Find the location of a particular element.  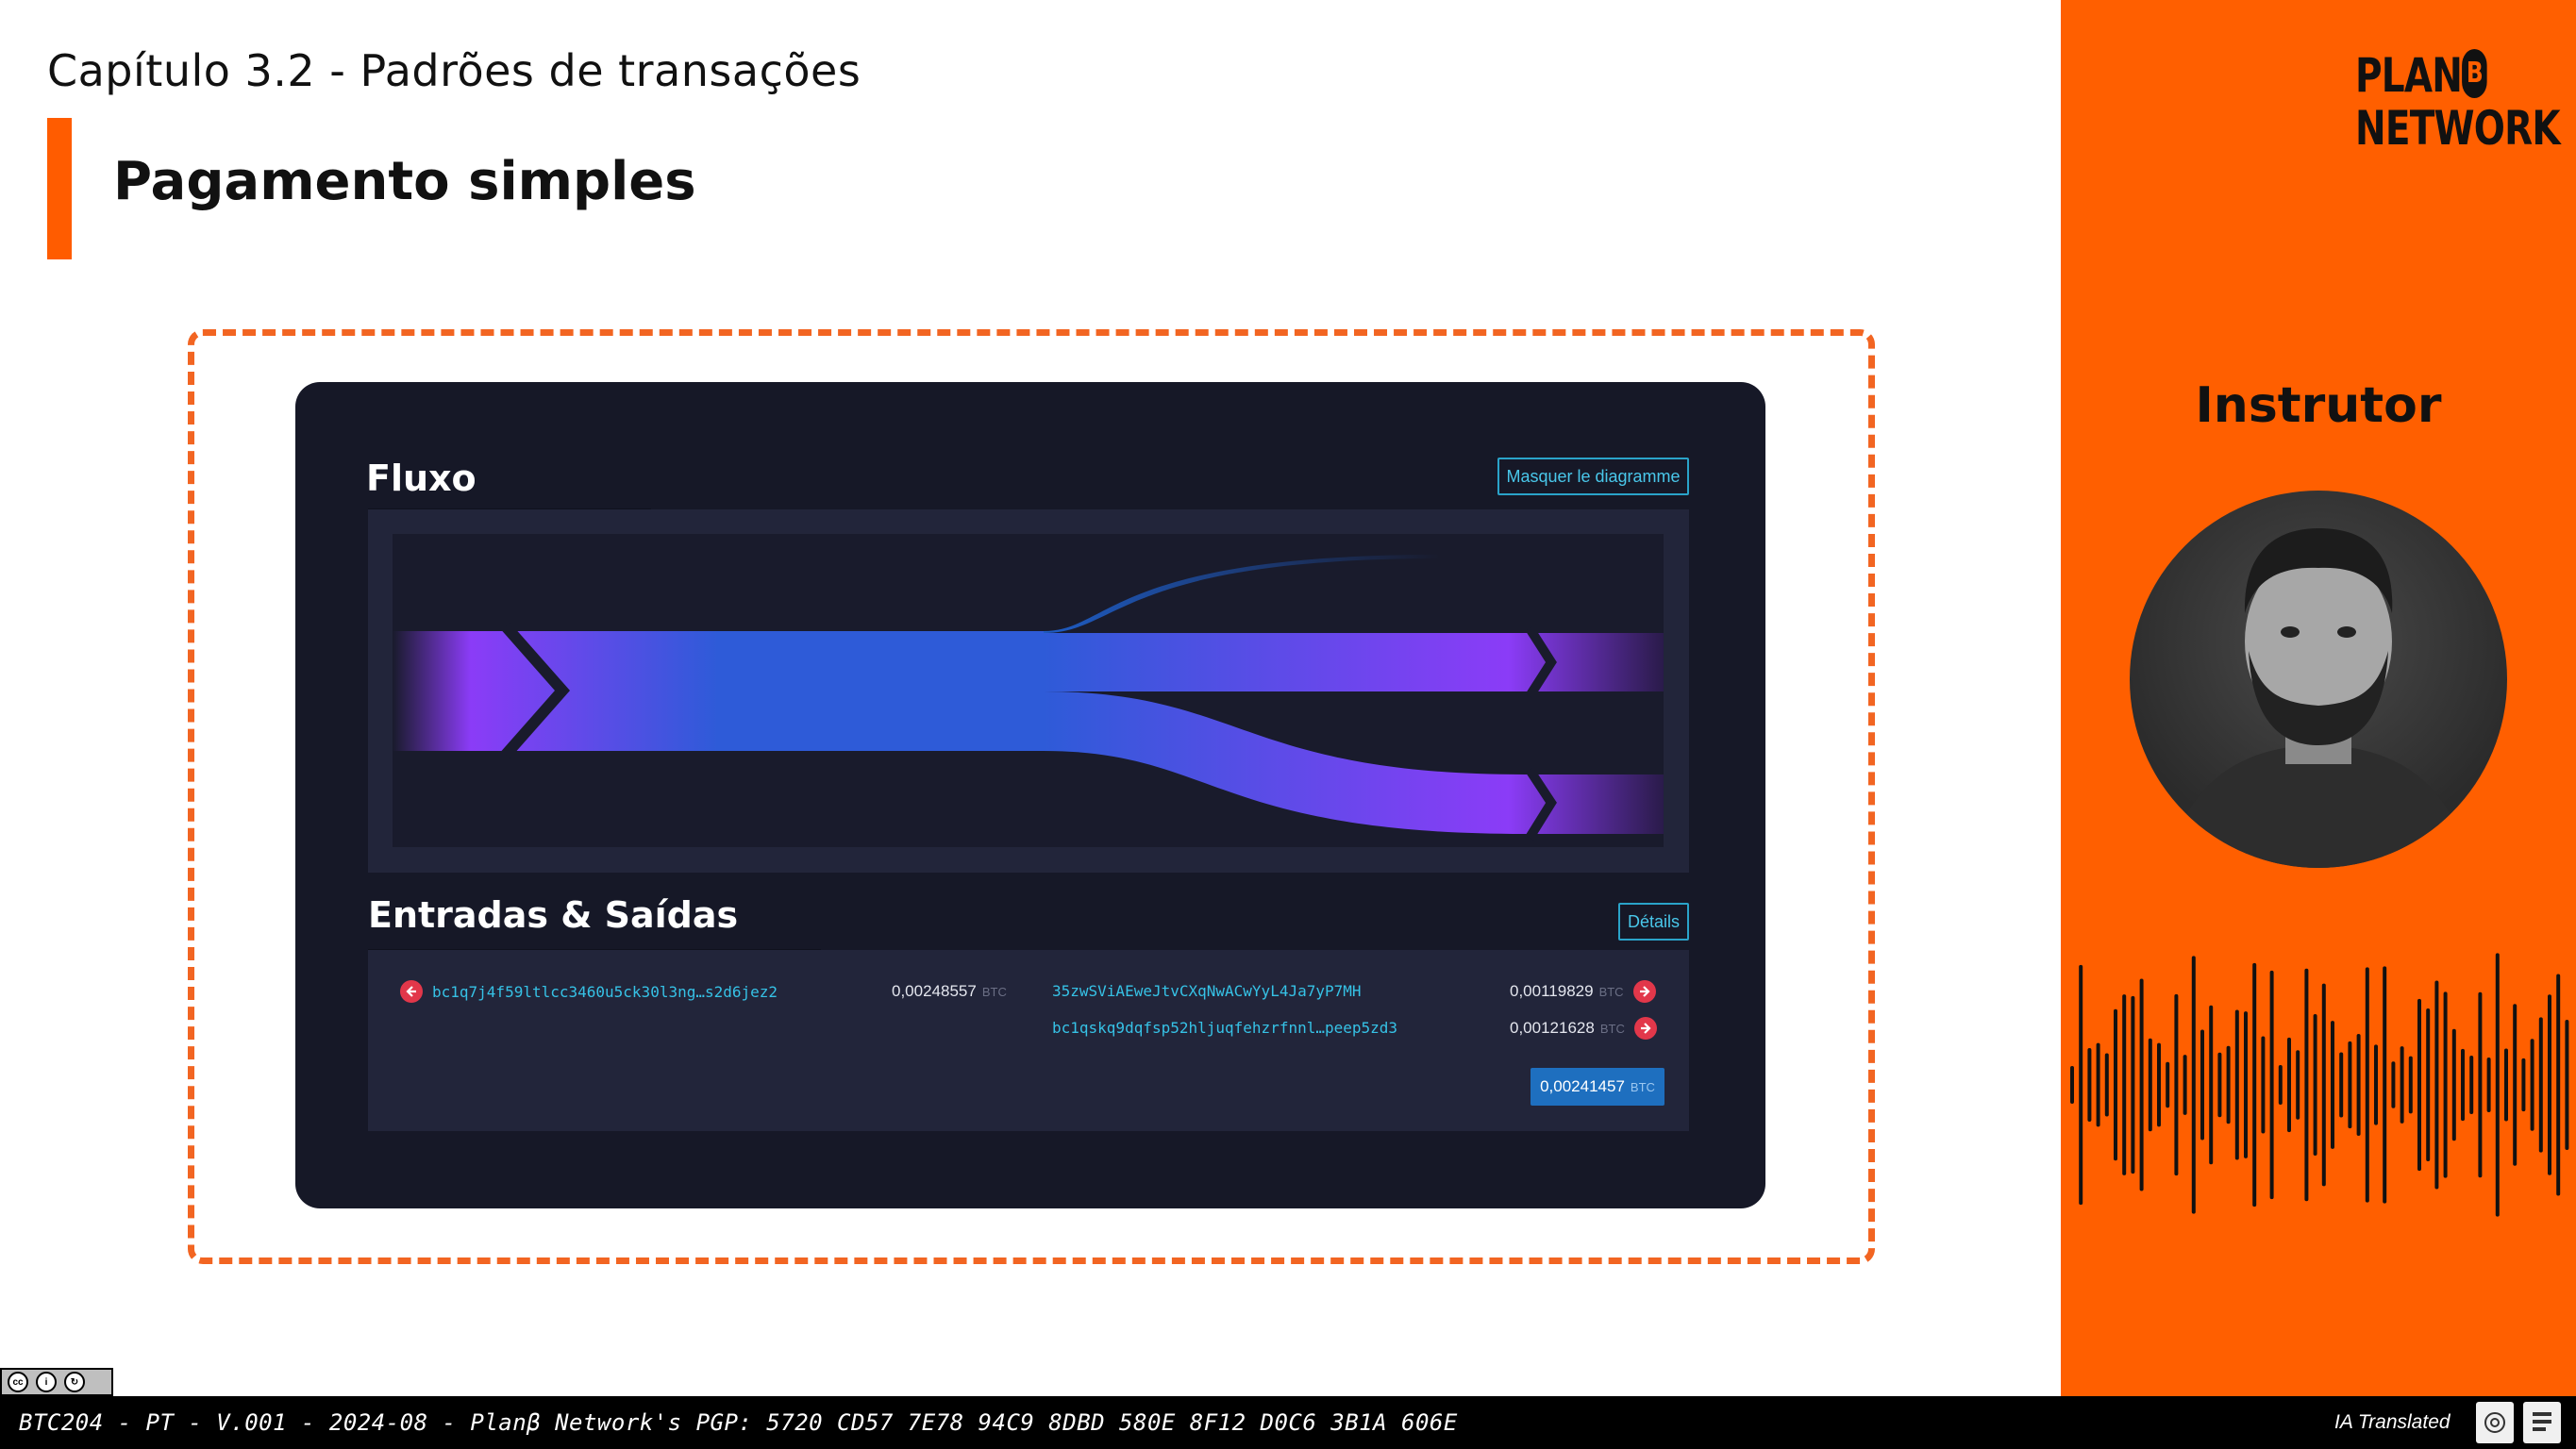

input-amount: 0,00248557 BTC is located at coordinates (949, 991).